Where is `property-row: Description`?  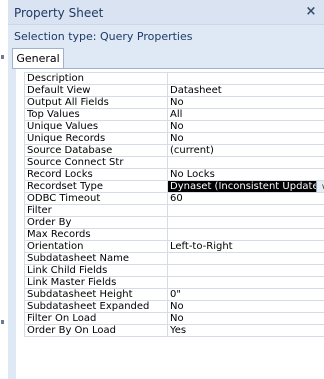
property-row: Description is located at coordinates (174, 78).